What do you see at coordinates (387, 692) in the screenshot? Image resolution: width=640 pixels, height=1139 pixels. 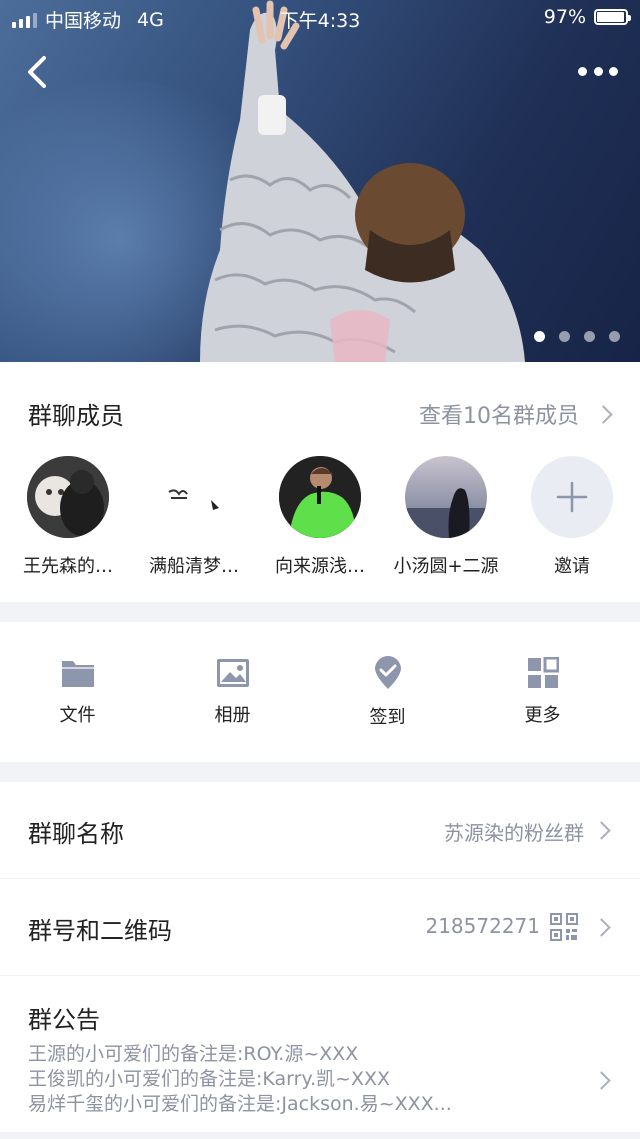 I see `checkin-button: 签到` at bounding box center [387, 692].